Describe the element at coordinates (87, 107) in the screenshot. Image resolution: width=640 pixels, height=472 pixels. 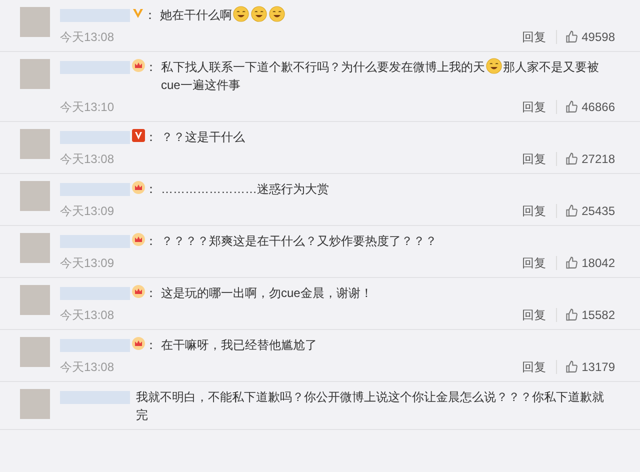
I see `comment-time: 今天13:10` at that location.